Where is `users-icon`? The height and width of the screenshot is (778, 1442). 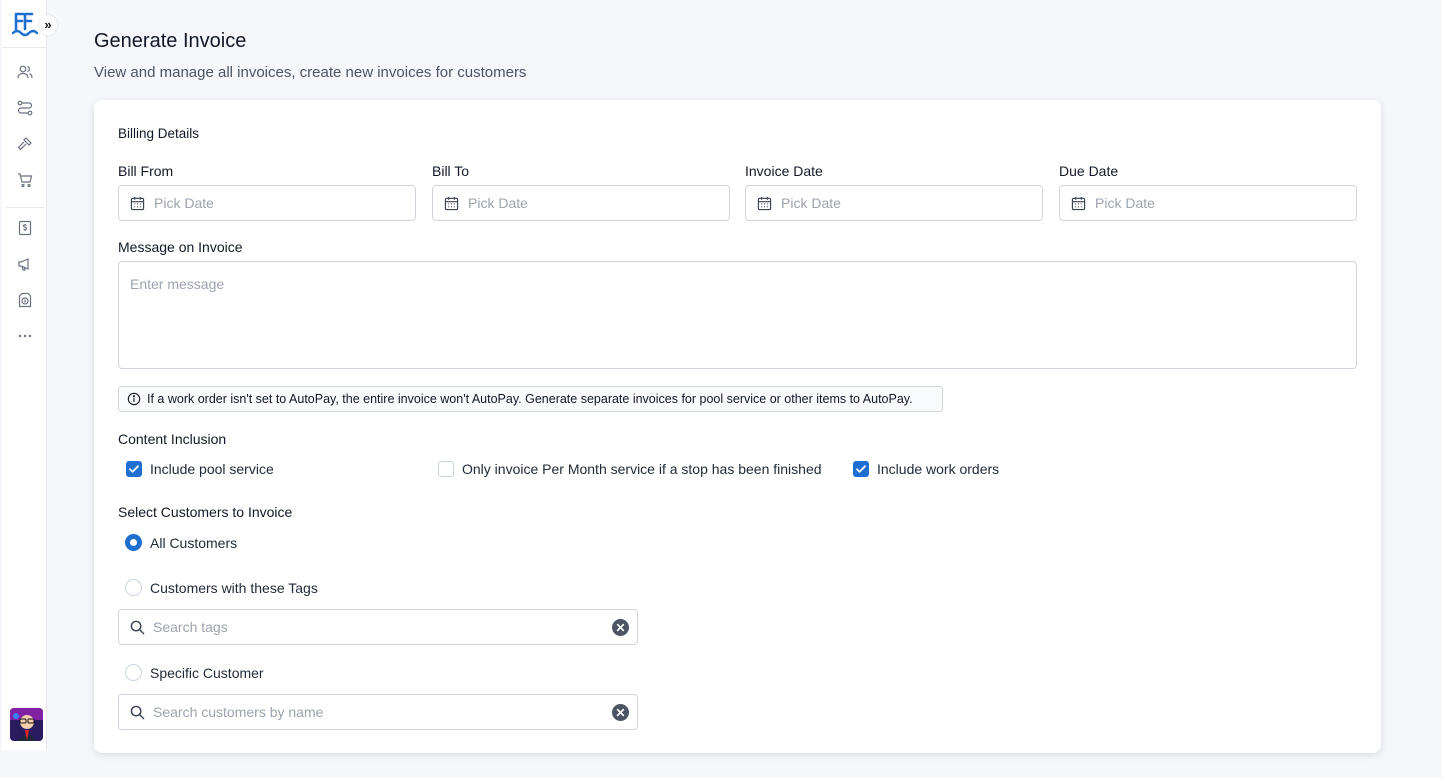 users-icon is located at coordinates (25, 72).